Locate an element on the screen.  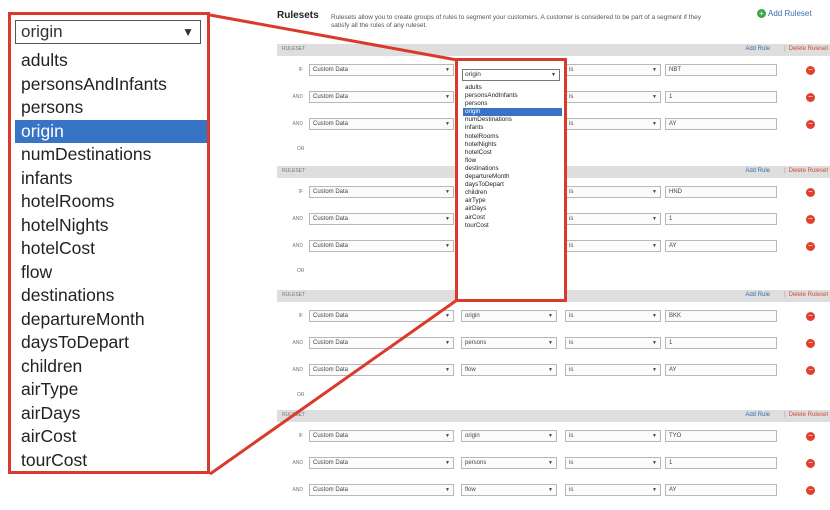
popup-option: persons is located at coordinates (512, 104).